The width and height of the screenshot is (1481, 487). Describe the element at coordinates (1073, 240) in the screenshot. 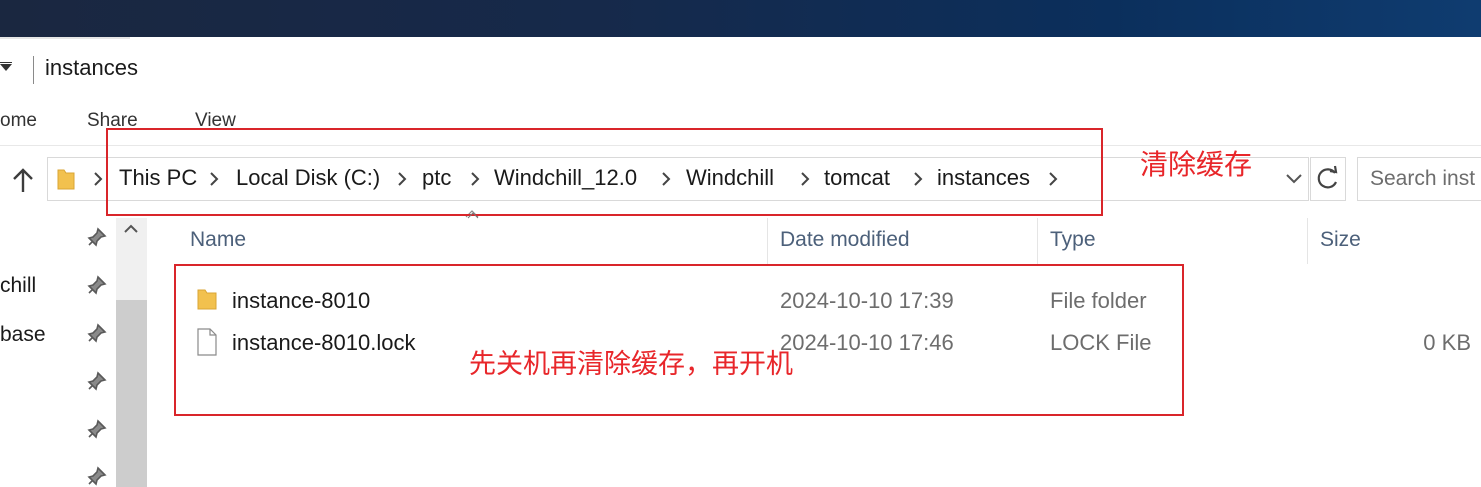

I see `column-header-type: Type` at that location.